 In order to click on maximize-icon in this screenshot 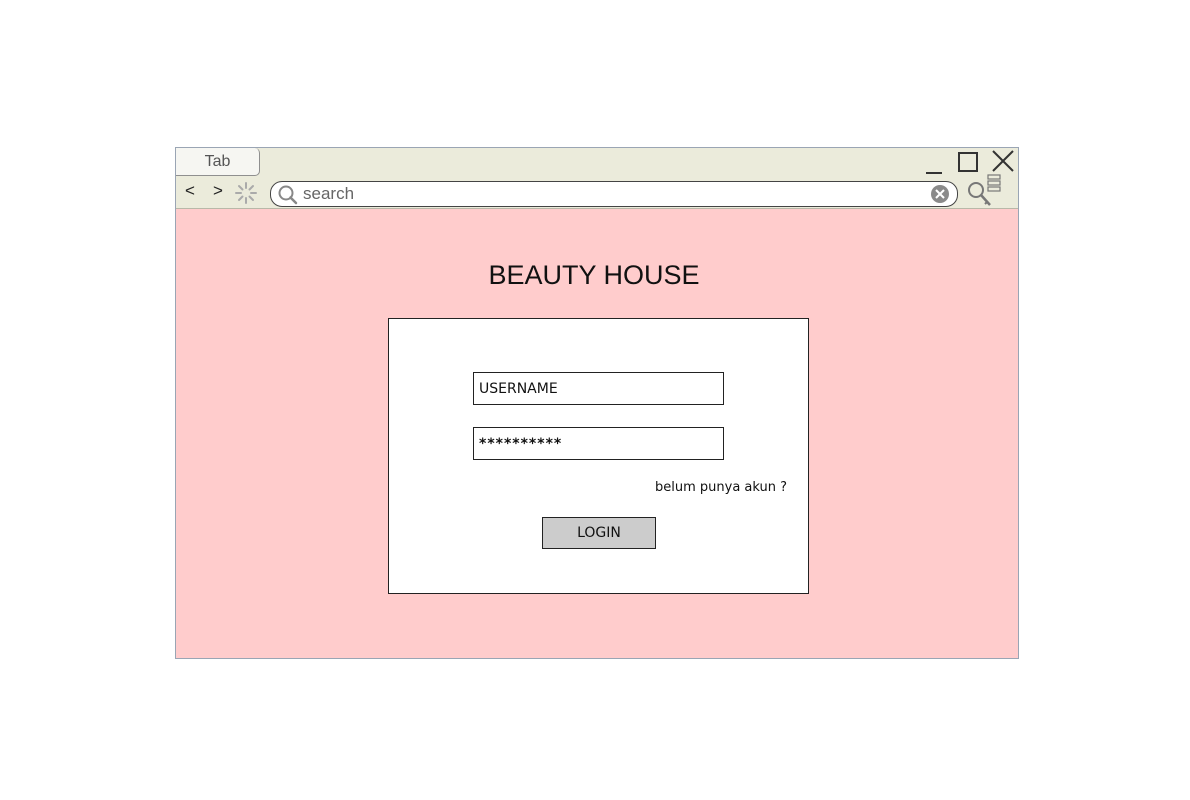, I will do `click(968, 162)`.